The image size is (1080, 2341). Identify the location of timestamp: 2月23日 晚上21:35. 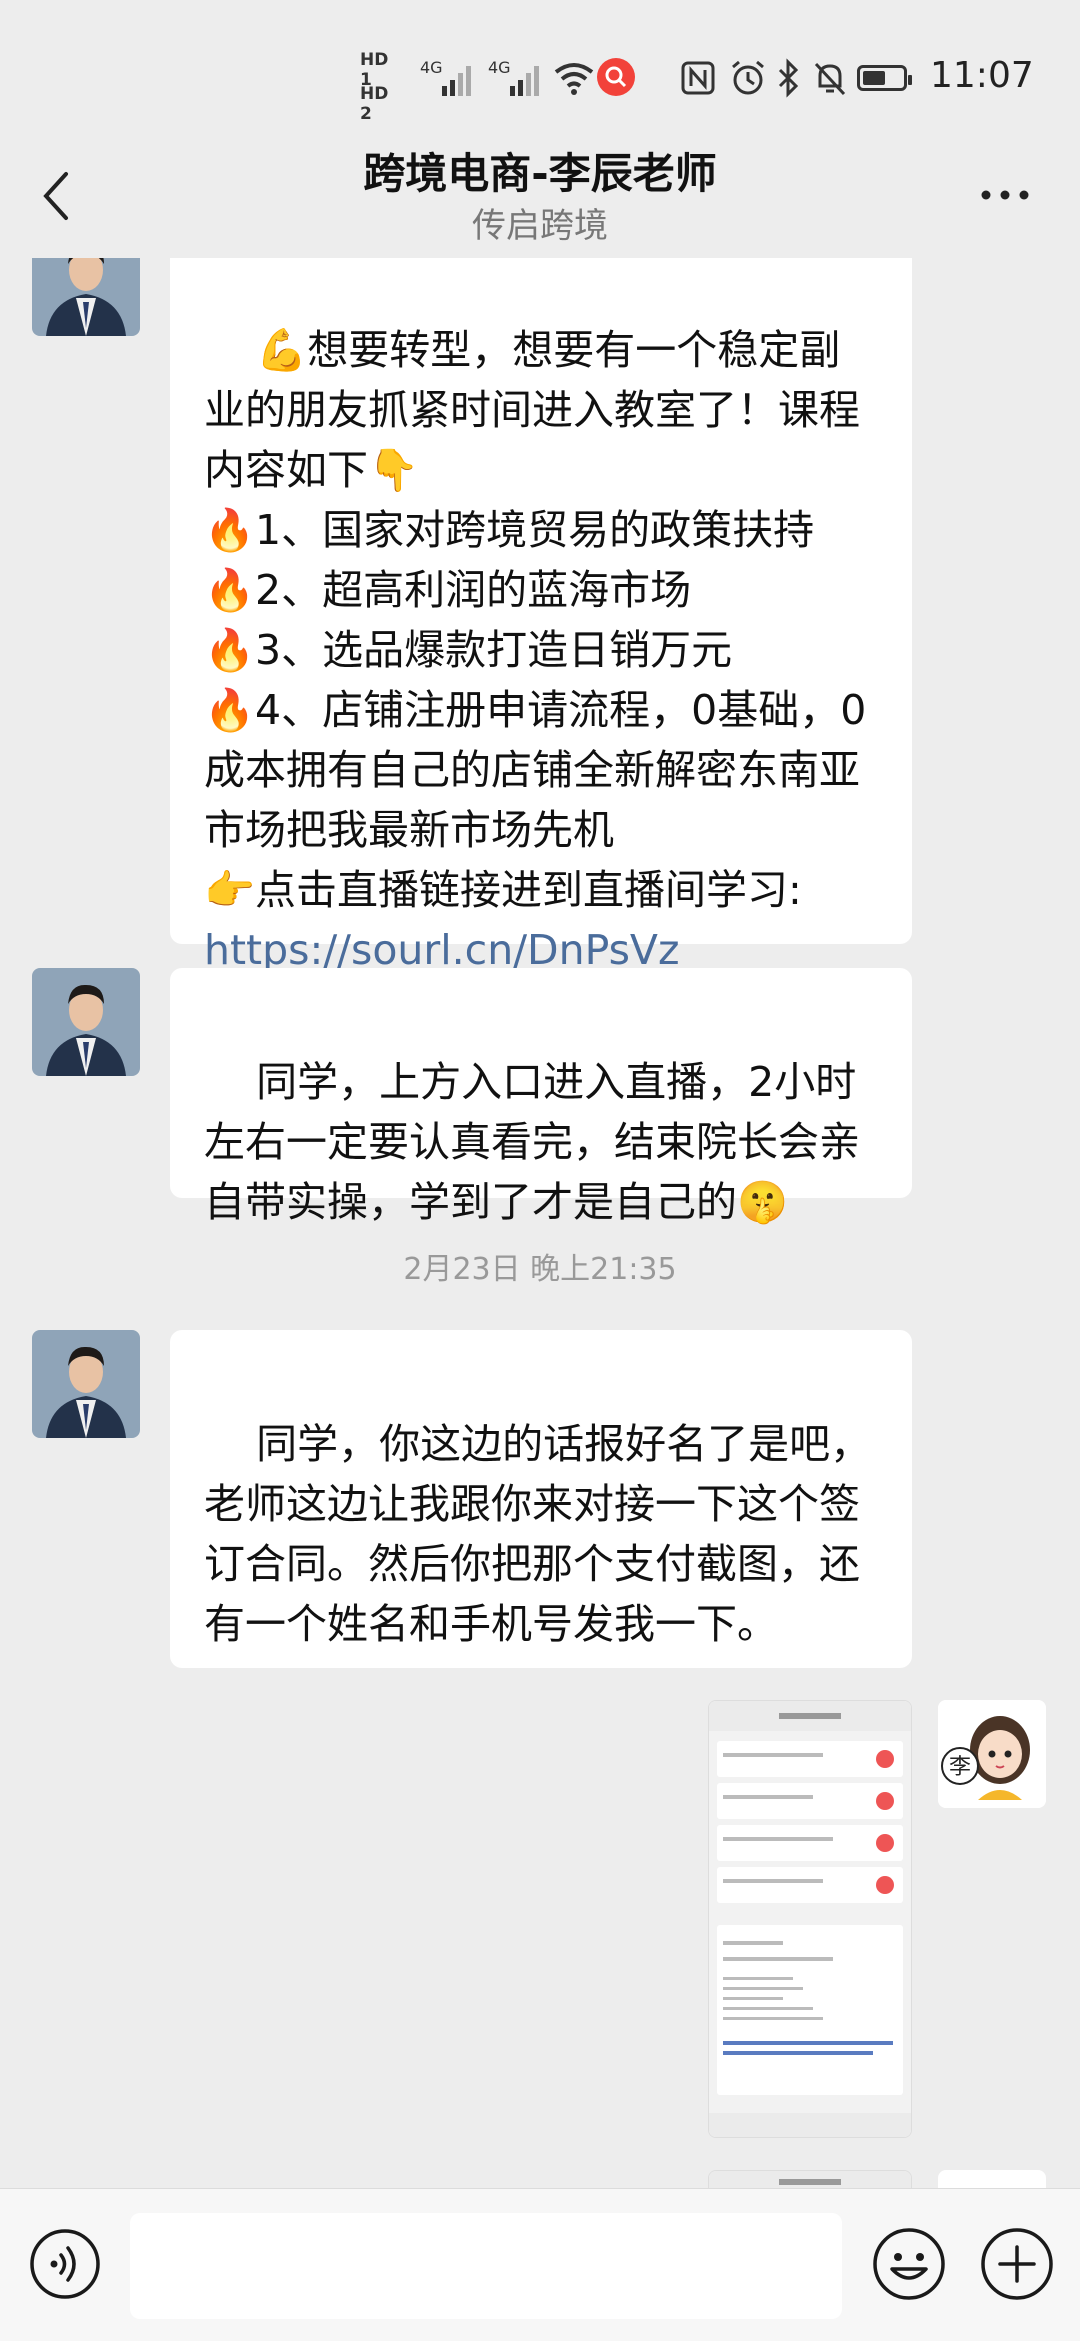
(540, 1269).